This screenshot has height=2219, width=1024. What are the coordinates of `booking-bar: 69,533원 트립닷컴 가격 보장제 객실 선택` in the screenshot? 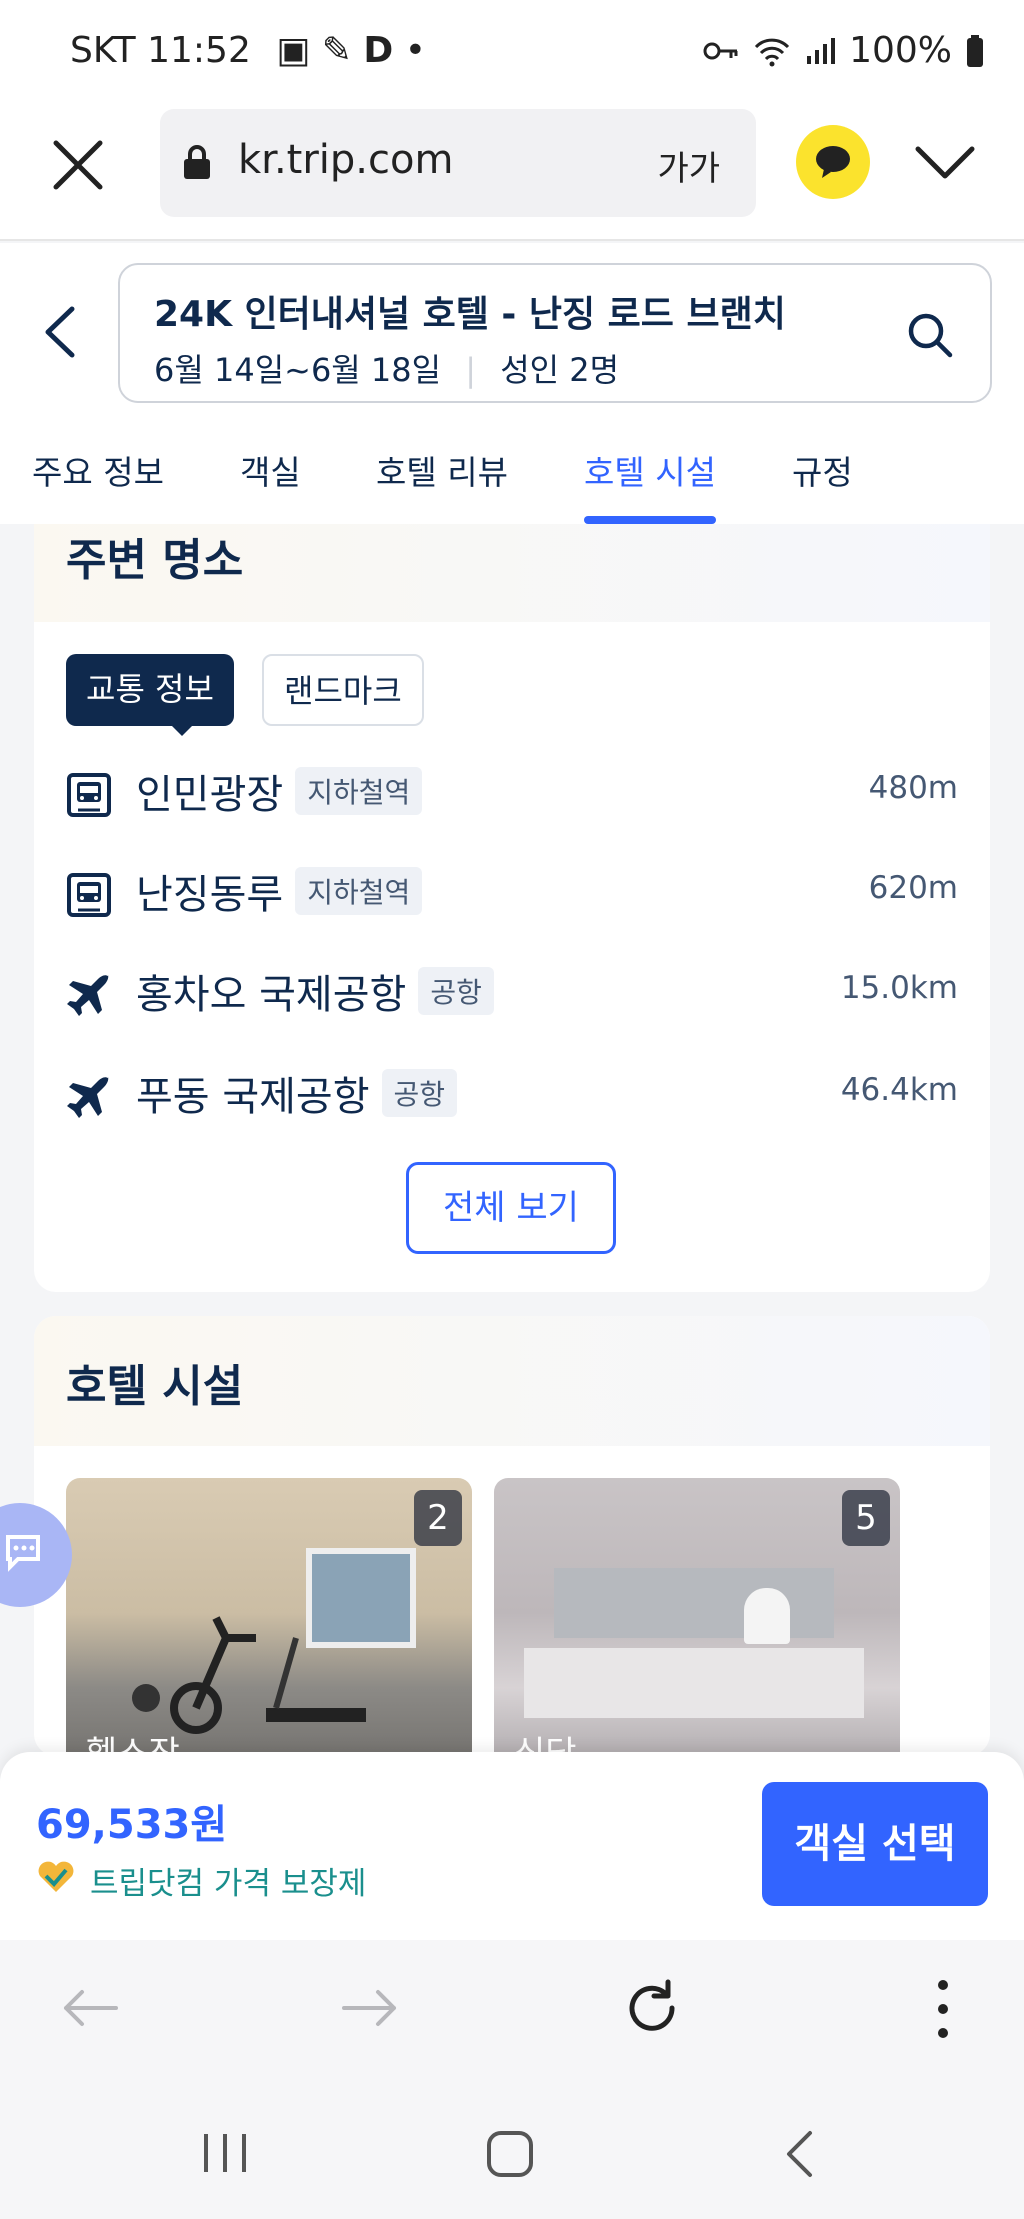 It's located at (512, 1846).